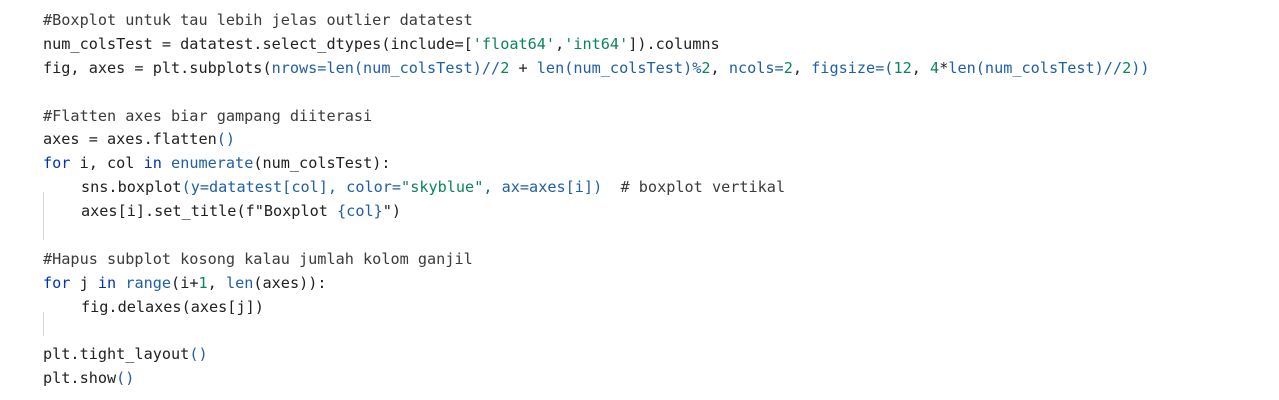 The image size is (1279, 400). Describe the element at coordinates (203, 282) in the screenshot. I see `code-token: 1` at that location.